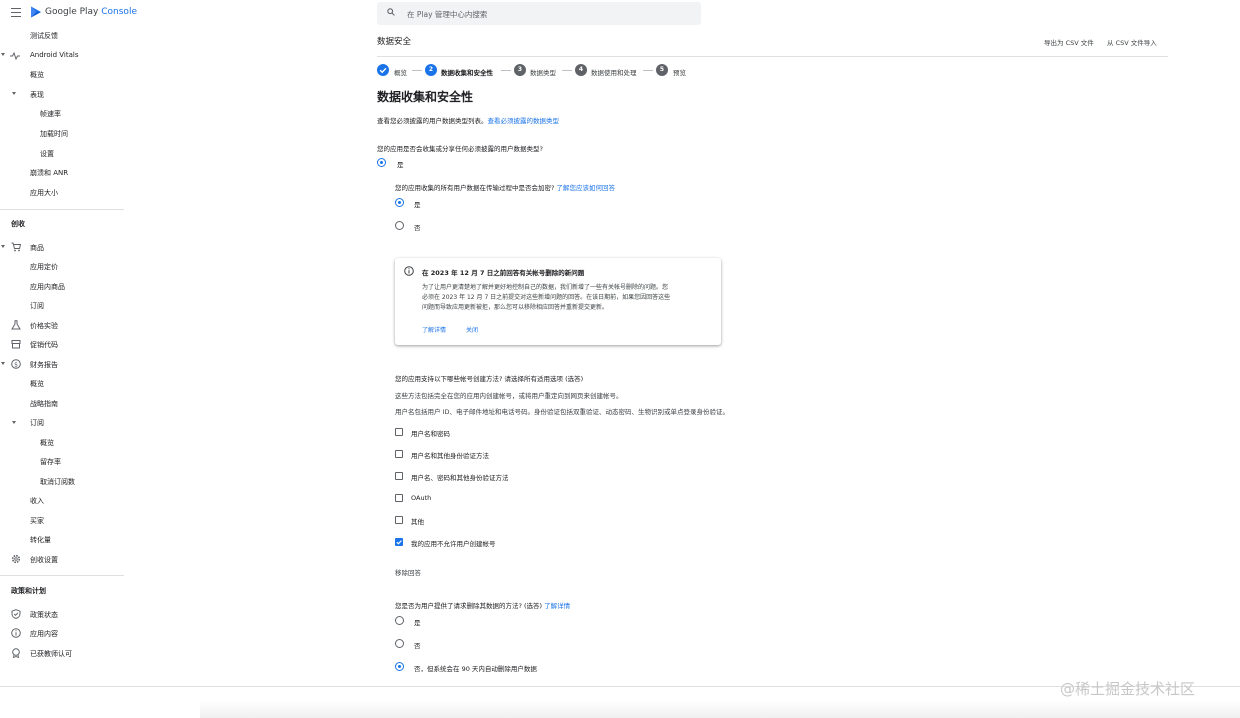  I want to click on sidebar-item-cancellations: 取消订阅数, so click(57, 482).